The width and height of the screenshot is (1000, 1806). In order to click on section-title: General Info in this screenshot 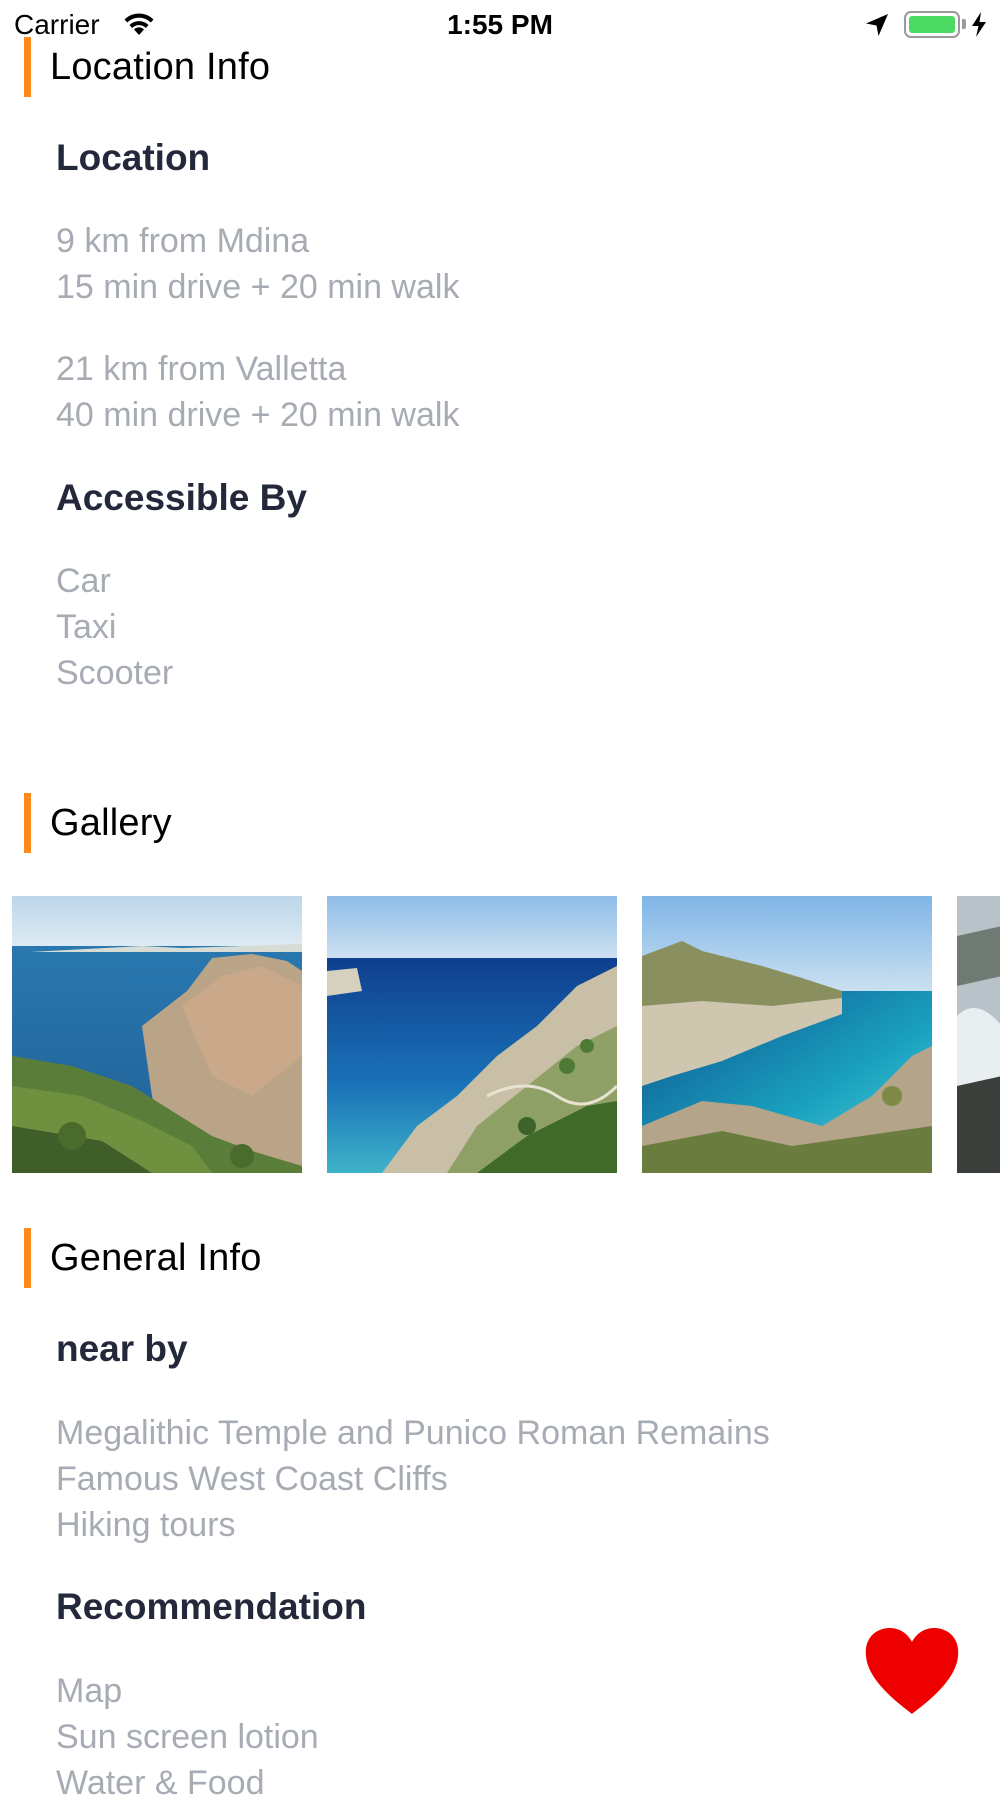, I will do `click(156, 1258)`.